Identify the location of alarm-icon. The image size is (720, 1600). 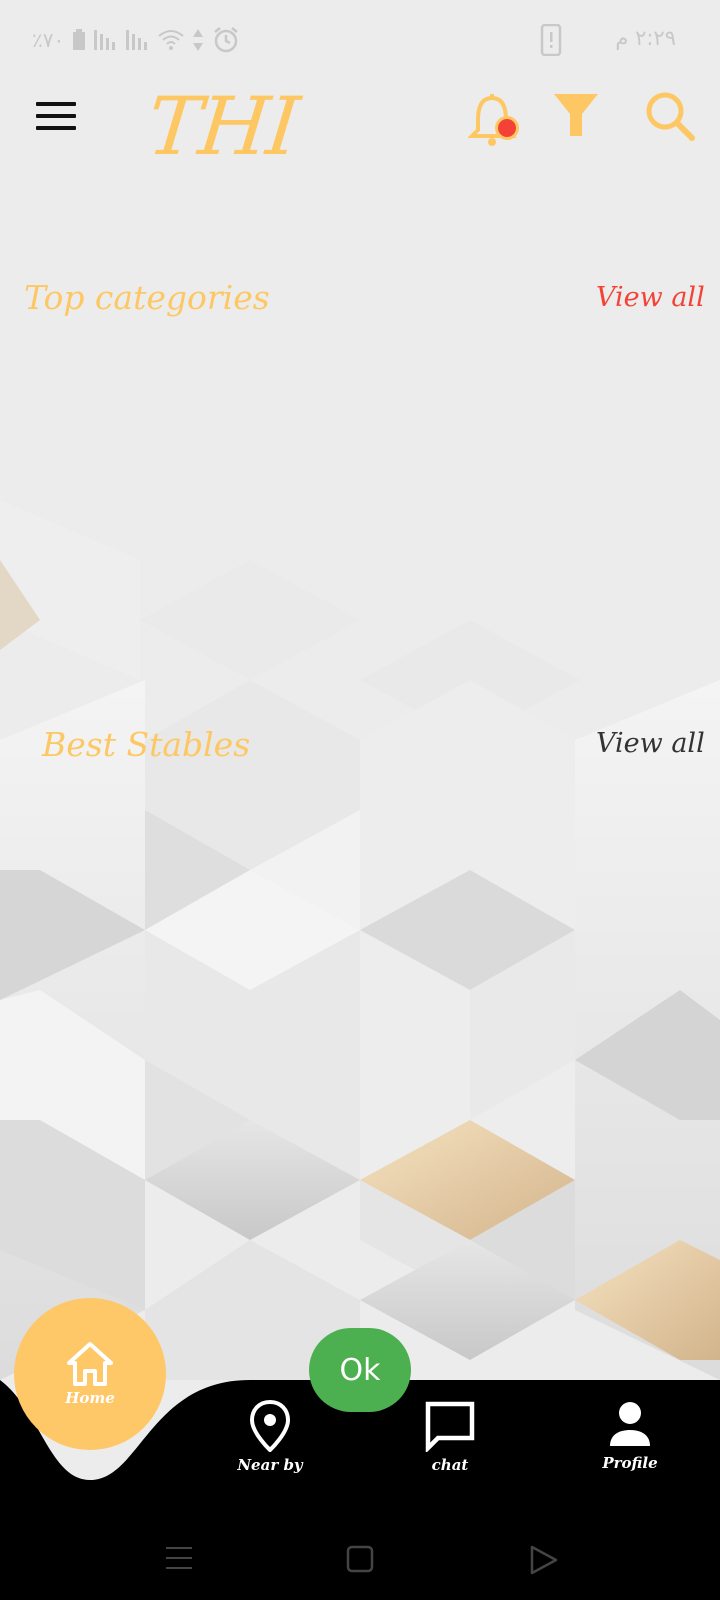
(226, 40).